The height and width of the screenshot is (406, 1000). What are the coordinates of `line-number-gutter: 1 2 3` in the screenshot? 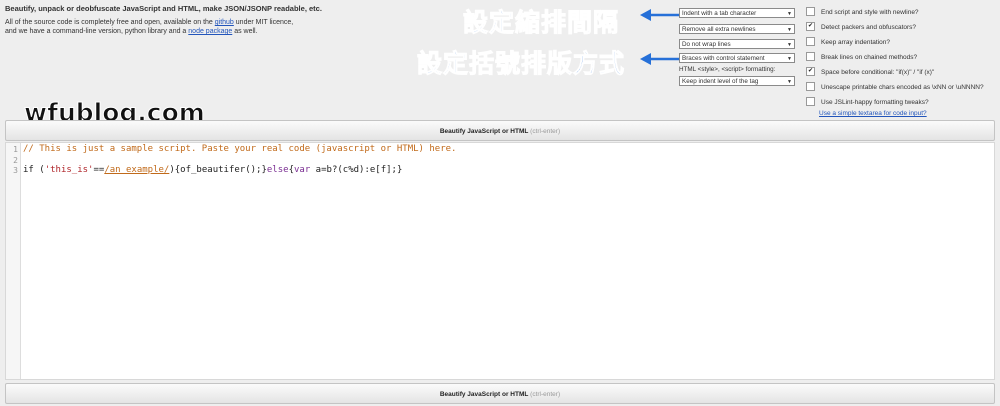 It's located at (13, 261).